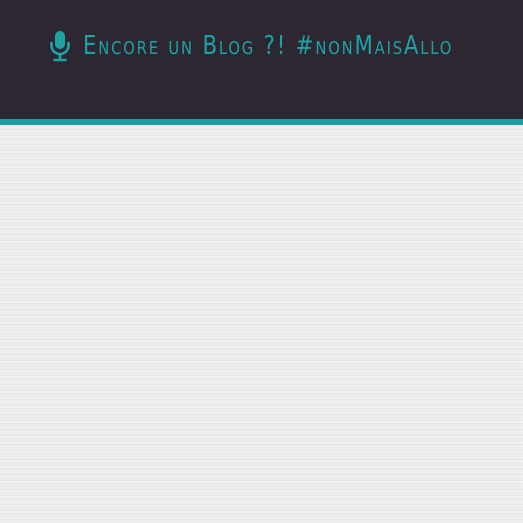 The width and height of the screenshot is (523, 523). I want to click on site-brand-link: Encore un Blog ?! #nonMaisAllo, so click(261, 46).